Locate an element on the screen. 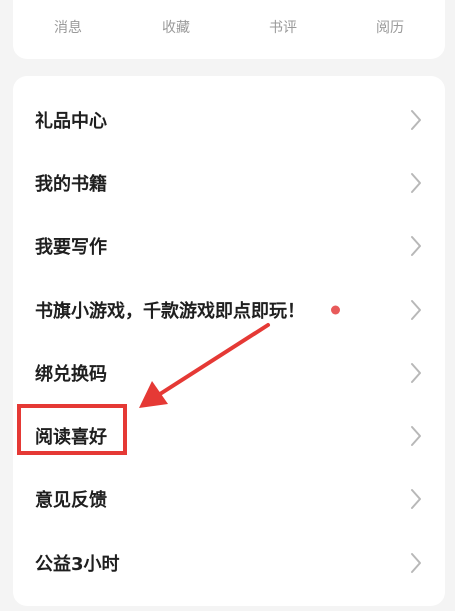 The width and height of the screenshot is (455, 611). menu-item-gift-center: 礼品中心 is located at coordinates (229, 120).